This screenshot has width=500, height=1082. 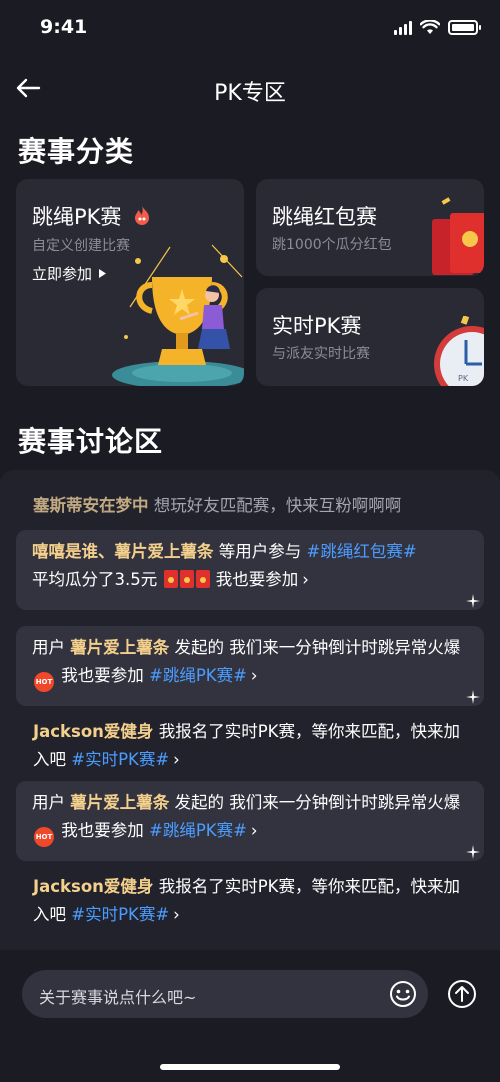 What do you see at coordinates (462, 994) in the screenshot?
I see `send-arrow-icon` at bounding box center [462, 994].